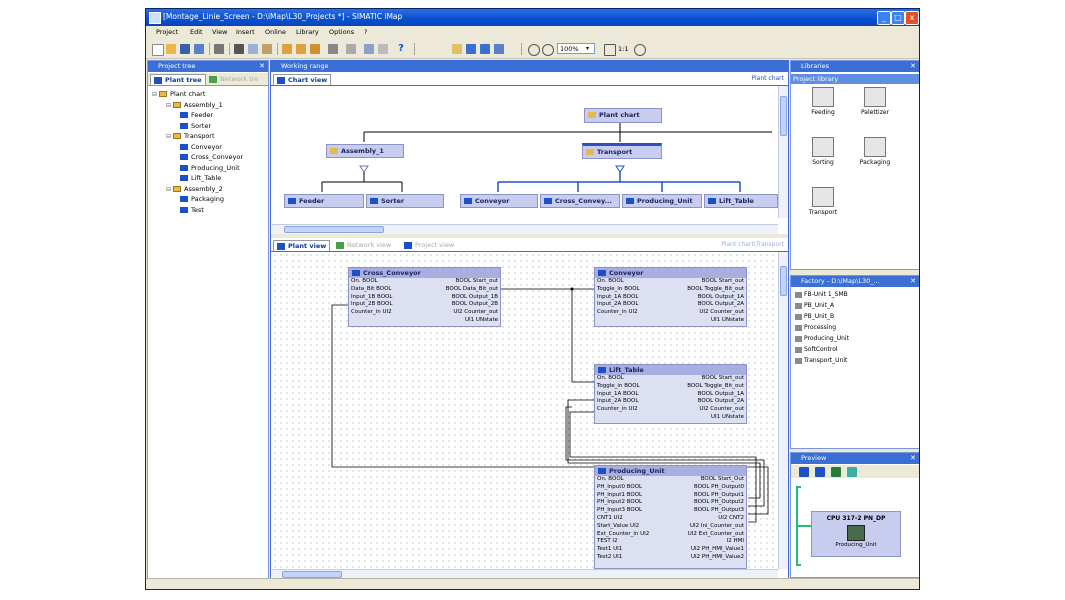 This screenshot has height=600, width=1065. Describe the element at coordinates (856, 534) in the screenshot. I see `preview-device: CPU 317-2 PN_DP Producing_Unit` at that location.